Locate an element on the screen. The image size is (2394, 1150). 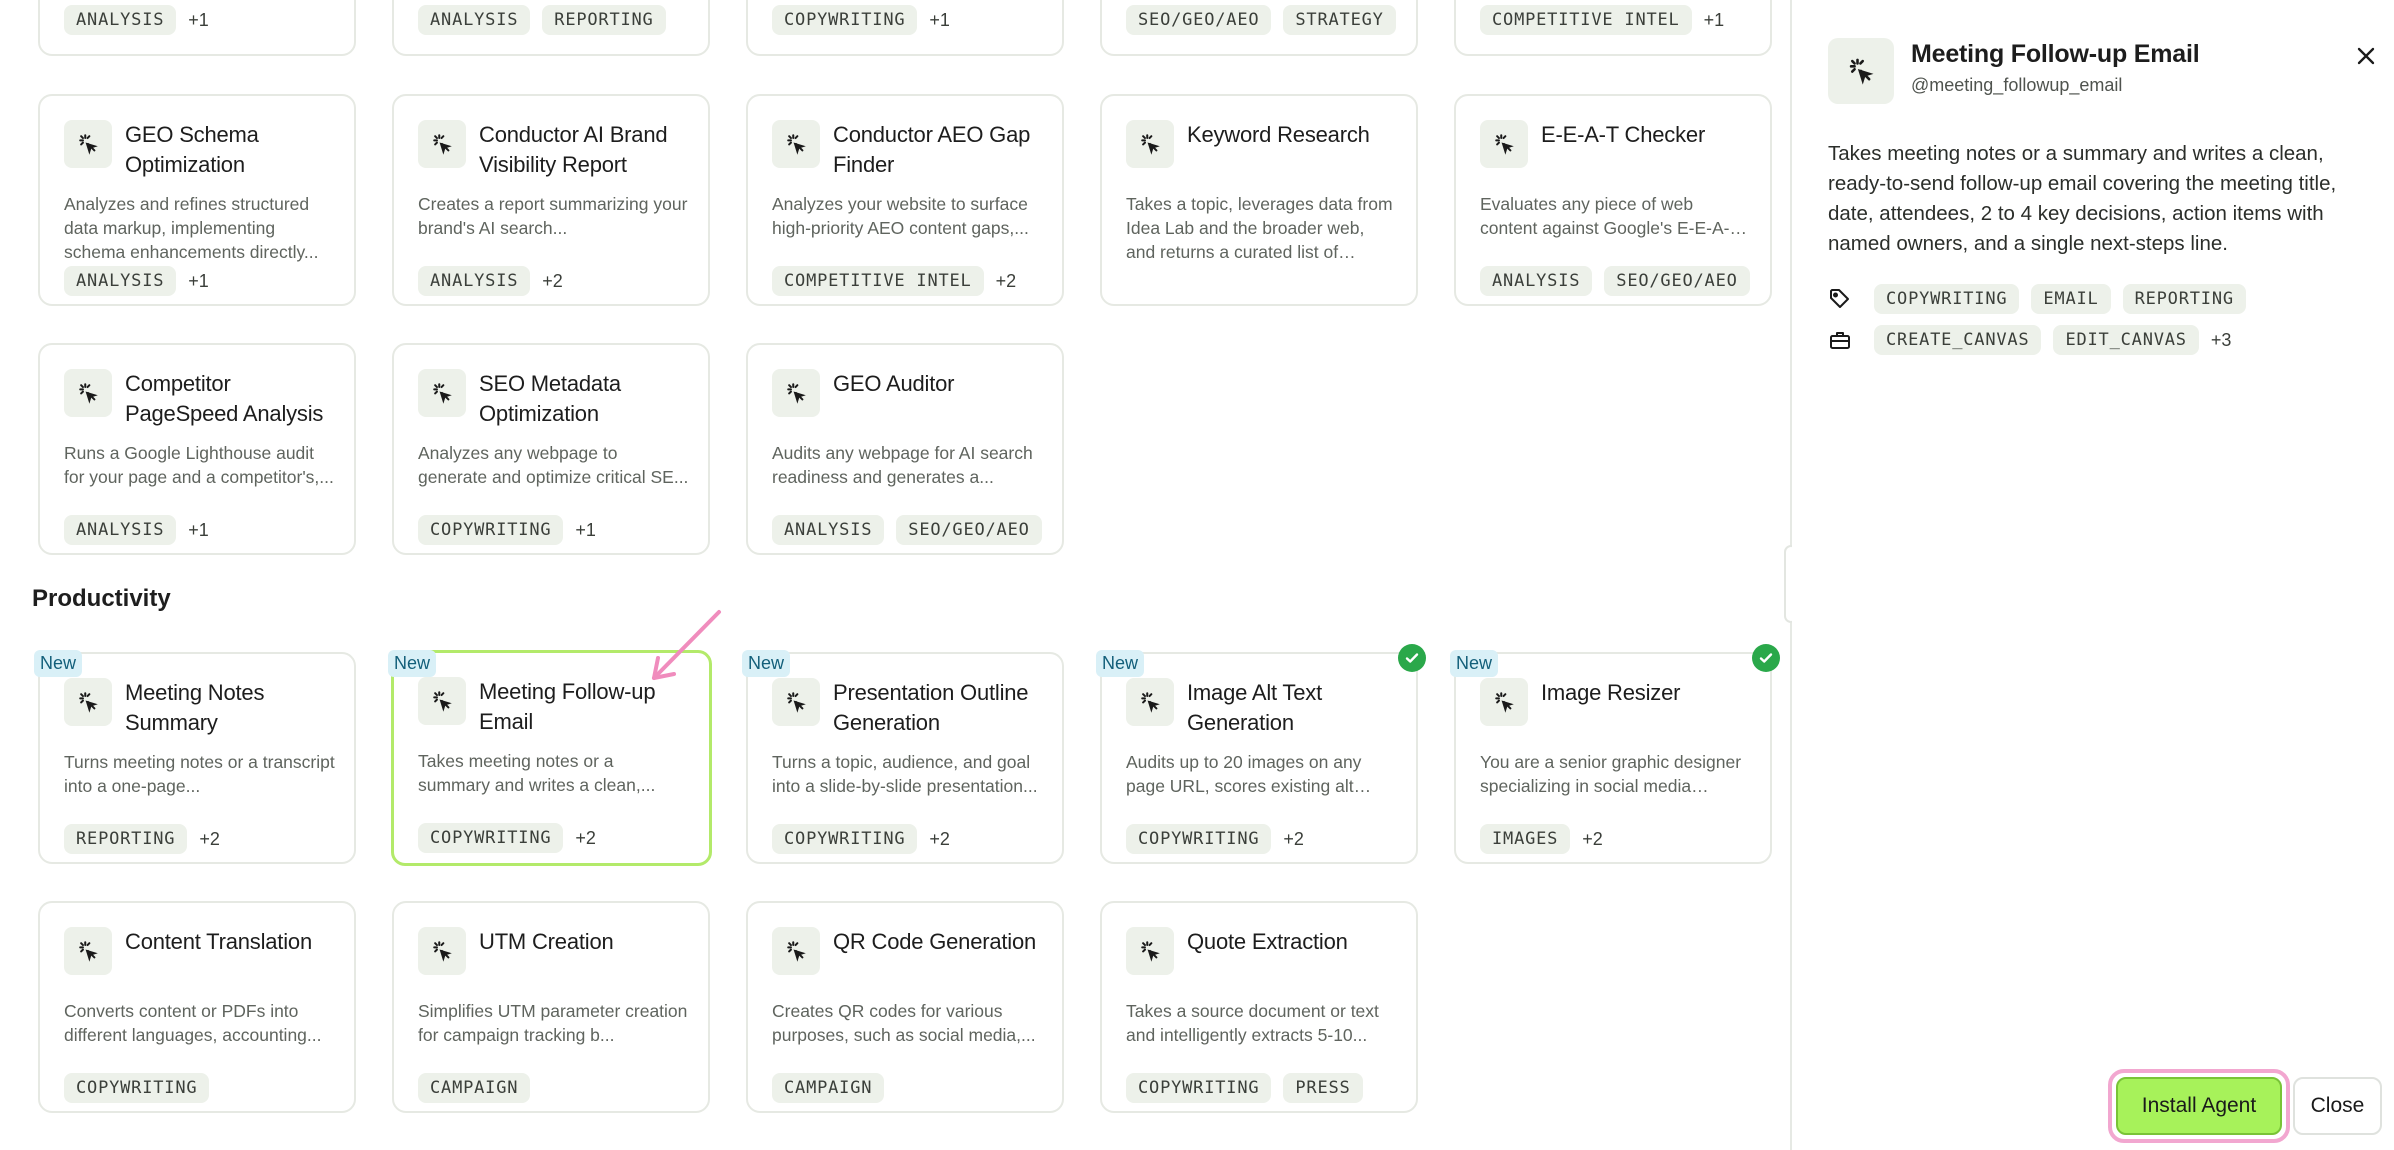
agent-card: ANALYSIS +1 is located at coordinates (197, 28).